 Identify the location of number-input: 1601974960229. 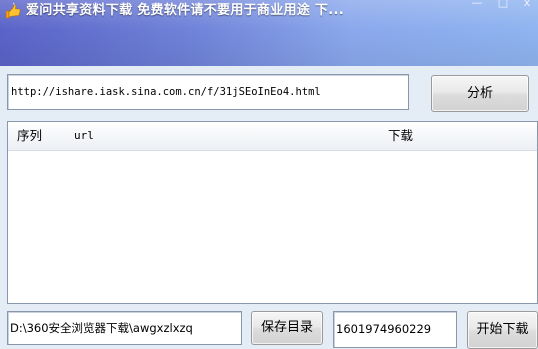
(395, 329).